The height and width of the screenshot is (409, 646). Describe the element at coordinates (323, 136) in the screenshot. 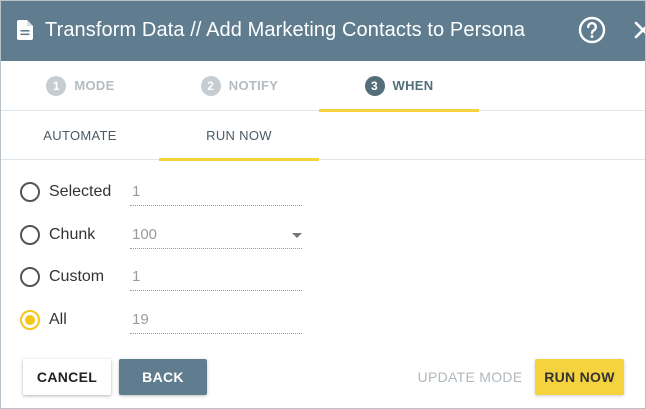

I see `when-subtabs: AUTOMATE RUN NOW` at that location.